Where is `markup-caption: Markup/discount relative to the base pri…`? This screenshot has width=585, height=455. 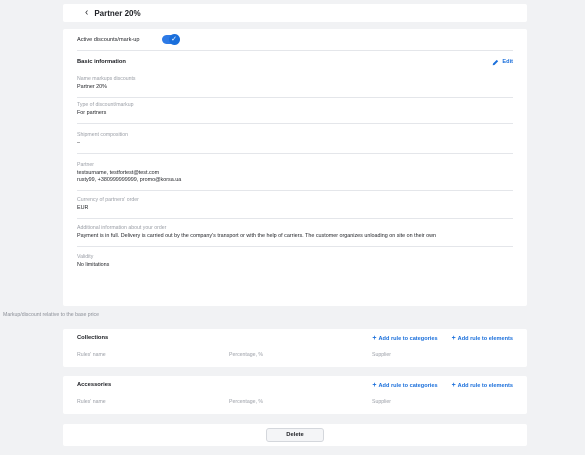
markup-caption: Markup/discount relative to the base pri… is located at coordinates (51, 315).